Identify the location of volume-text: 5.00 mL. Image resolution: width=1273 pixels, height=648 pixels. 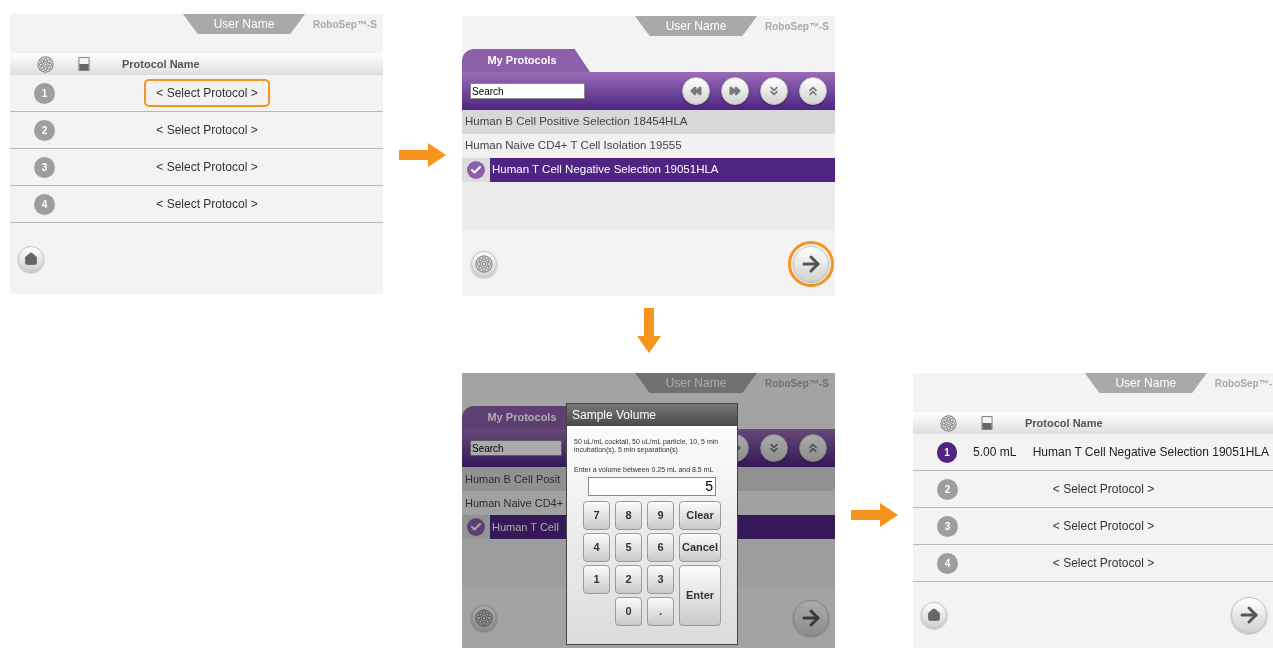
(995, 452).